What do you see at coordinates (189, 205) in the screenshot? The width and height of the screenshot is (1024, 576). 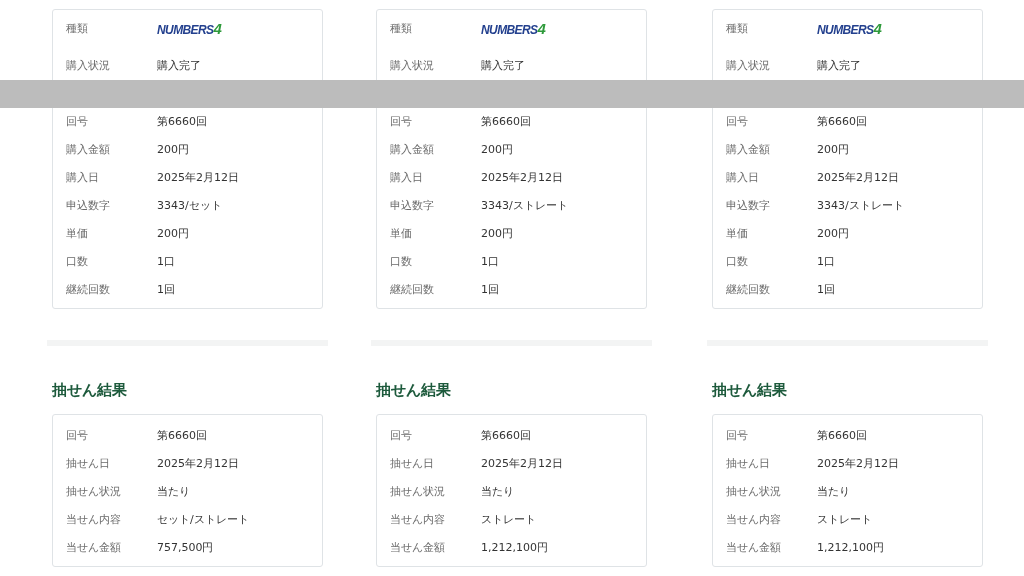 I see `field-value: 3343/セット` at bounding box center [189, 205].